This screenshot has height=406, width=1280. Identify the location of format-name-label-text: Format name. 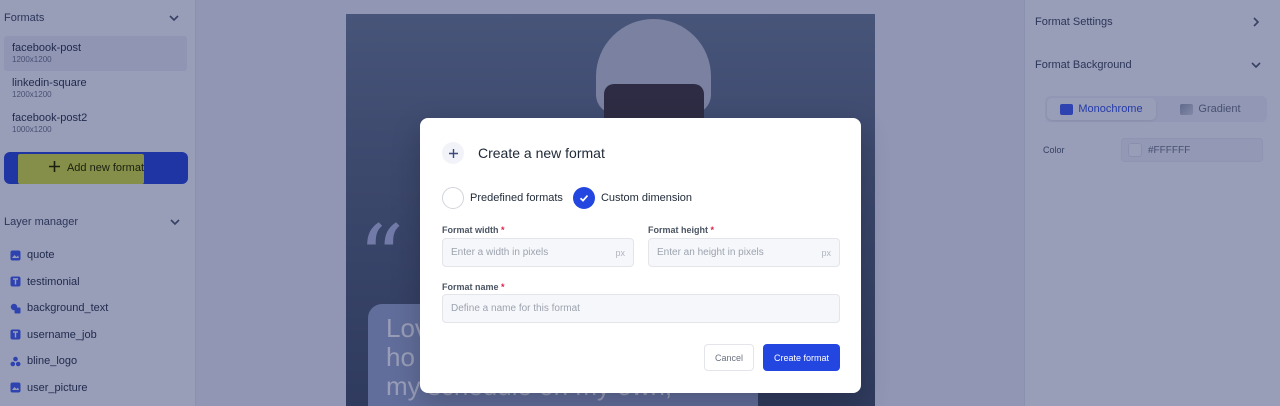
(470, 287).